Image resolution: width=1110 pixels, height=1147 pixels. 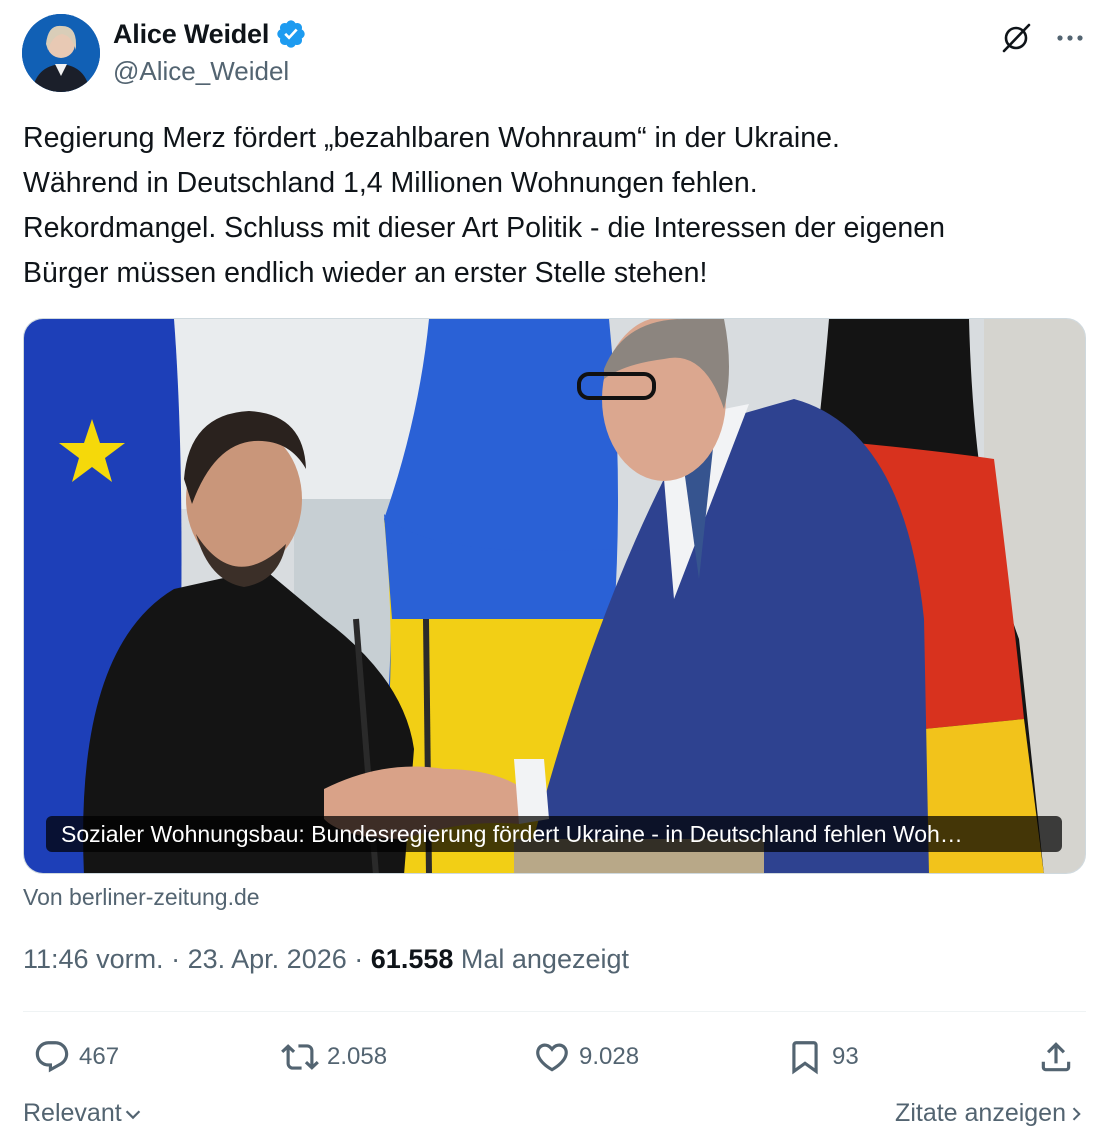 I want to click on like-count: 9.028, so click(x=609, y=1056).